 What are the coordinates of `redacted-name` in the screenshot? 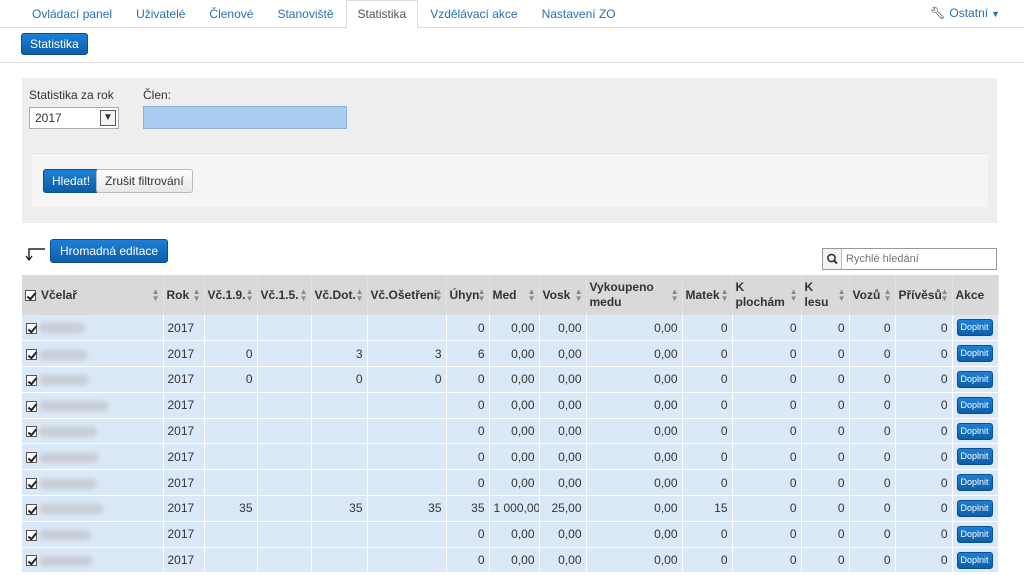 It's located at (65, 535).